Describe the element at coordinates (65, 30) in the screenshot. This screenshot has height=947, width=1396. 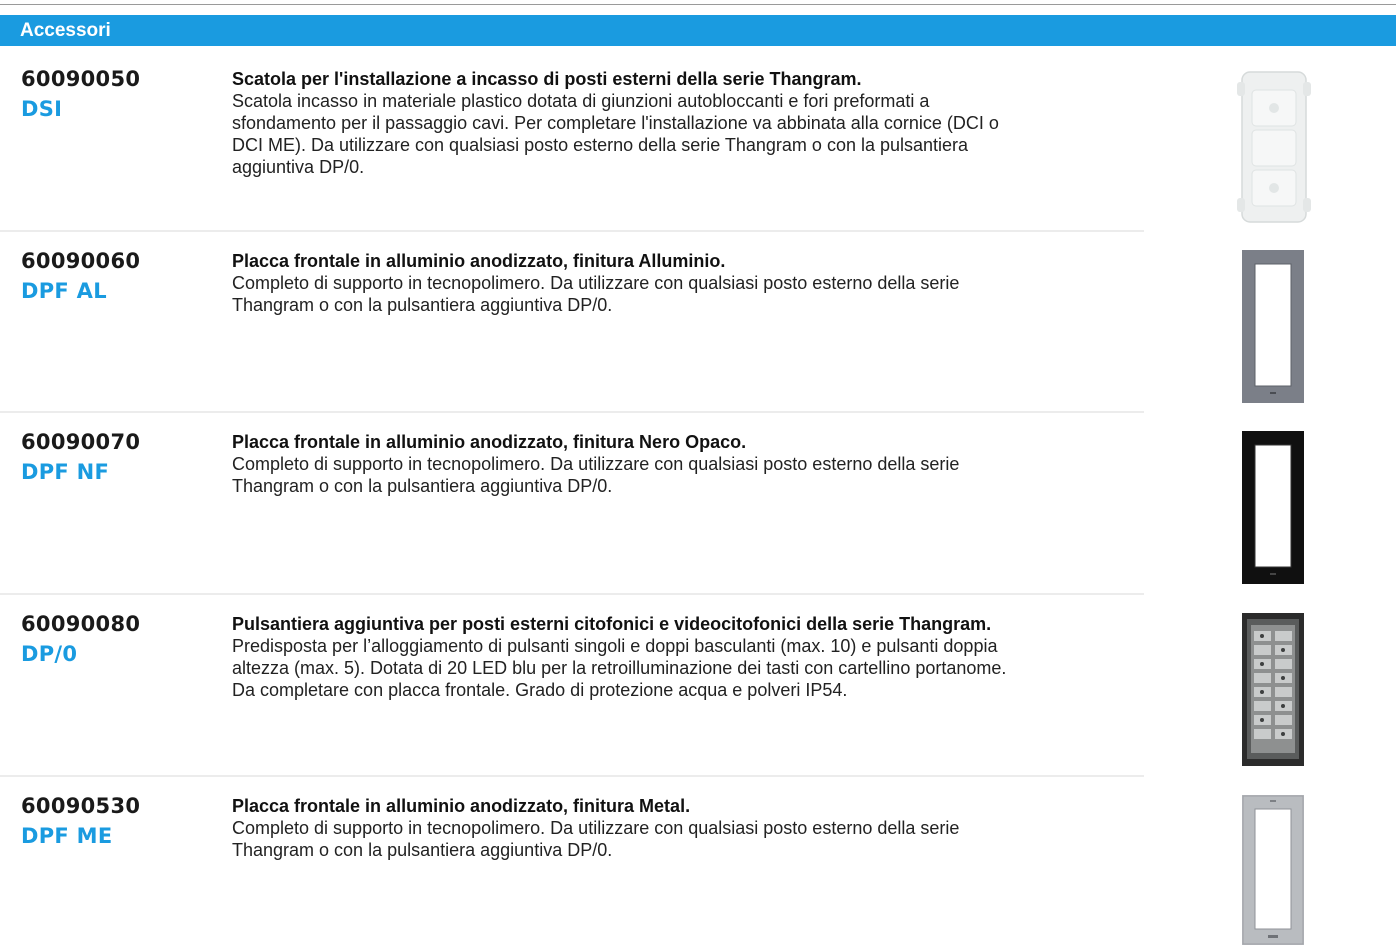
I see `section-title: Accessori` at that location.